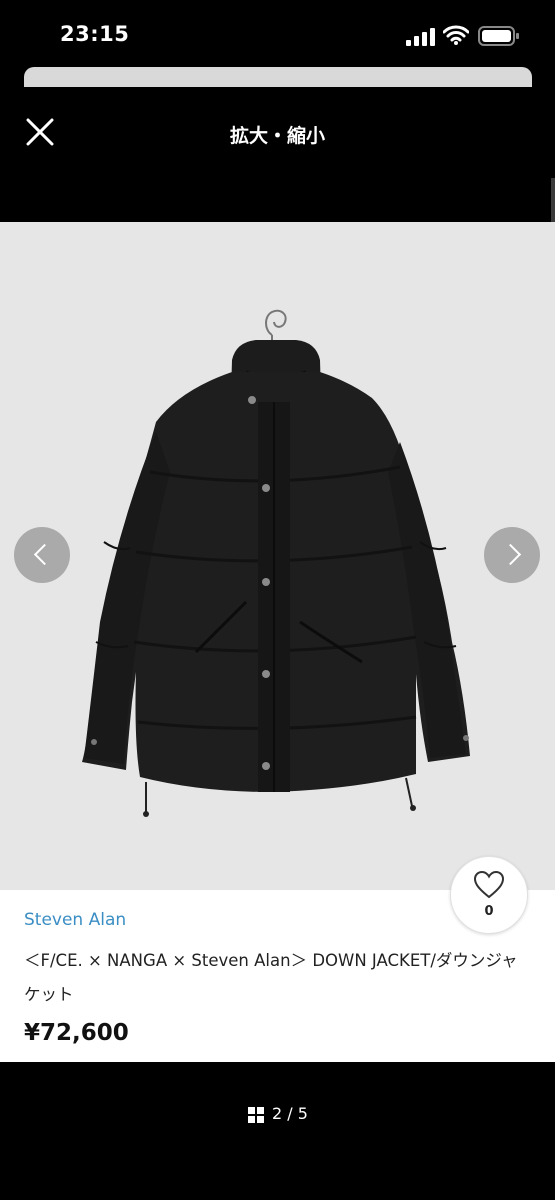 This screenshot has height=1200, width=555. I want to click on like-button: 0, so click(489, 895).